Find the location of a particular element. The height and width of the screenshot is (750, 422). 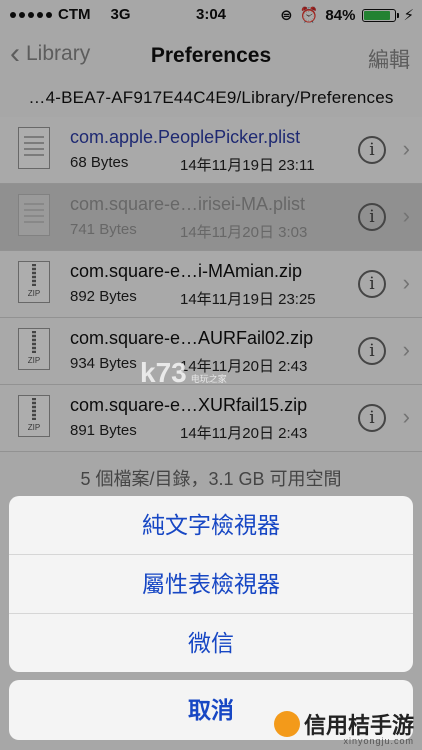

orange-logo-icon is located at coordinates (286, 724).